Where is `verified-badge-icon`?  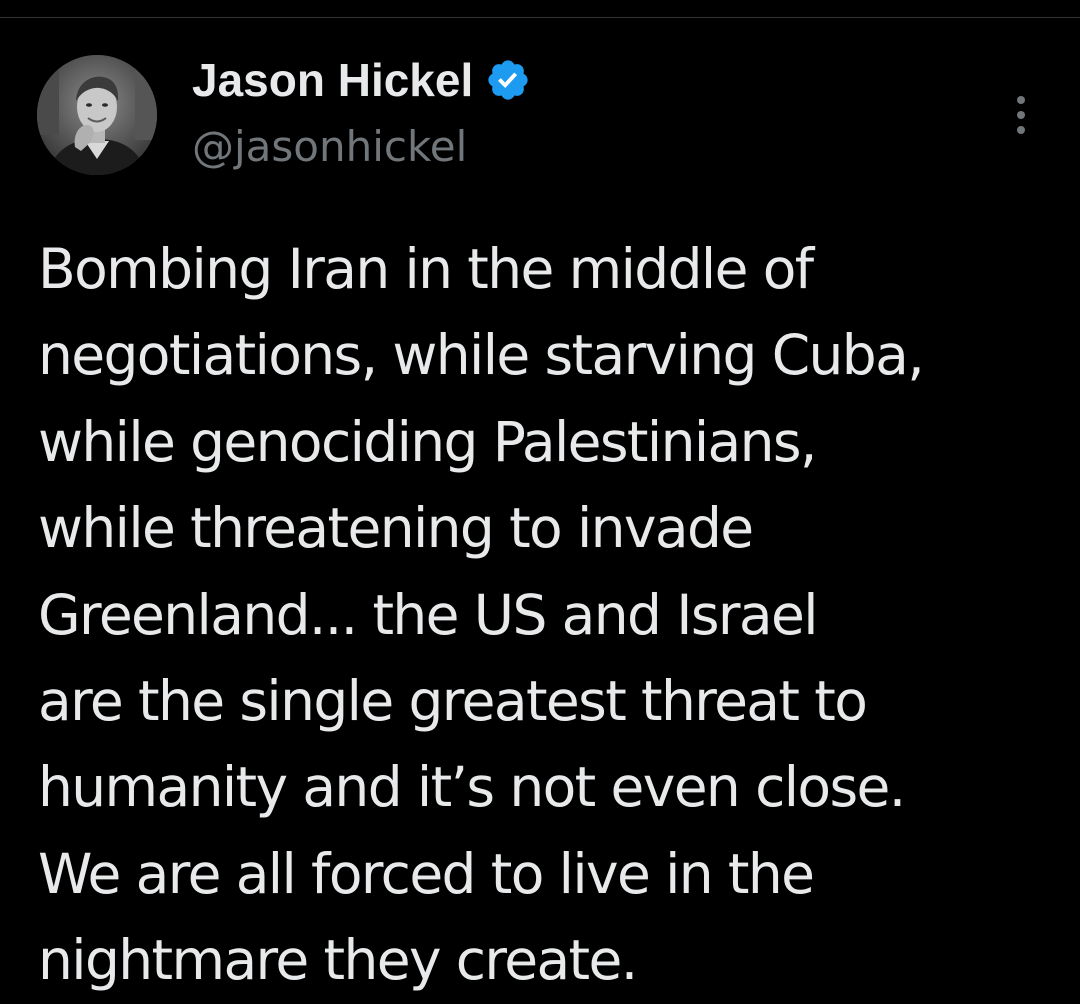 verified-badge-icon is located at coordinates (508, 80).